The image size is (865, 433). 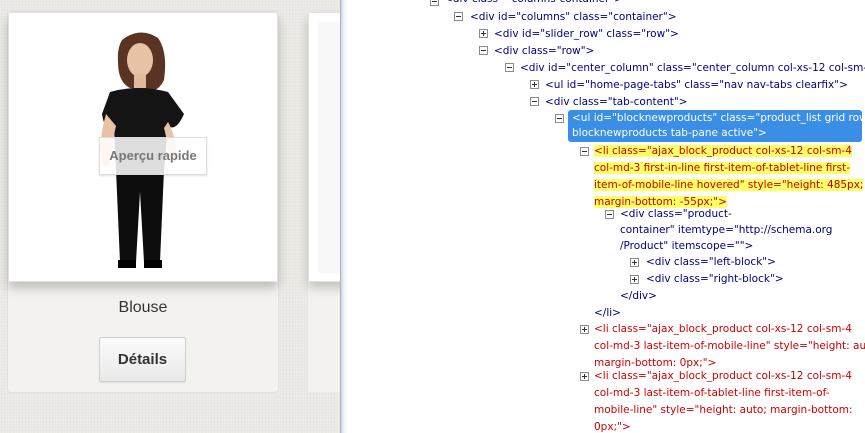 I want to click on tree-node-li-close: </li>, so click(x=607, y=313).